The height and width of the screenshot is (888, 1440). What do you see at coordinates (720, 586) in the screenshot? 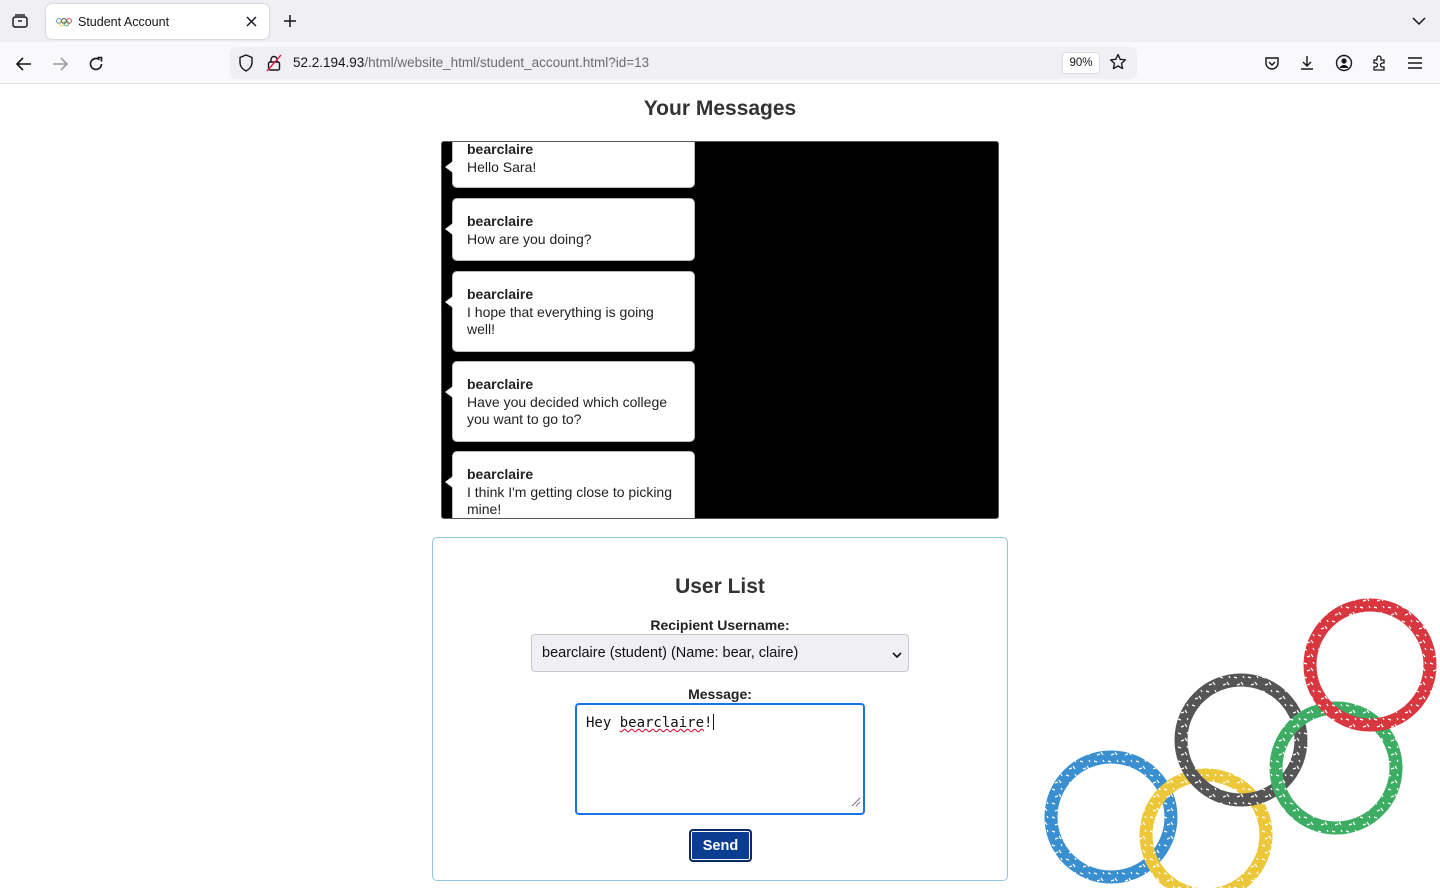
I see `user-list-title: User List` at bounding box center [720, 586].